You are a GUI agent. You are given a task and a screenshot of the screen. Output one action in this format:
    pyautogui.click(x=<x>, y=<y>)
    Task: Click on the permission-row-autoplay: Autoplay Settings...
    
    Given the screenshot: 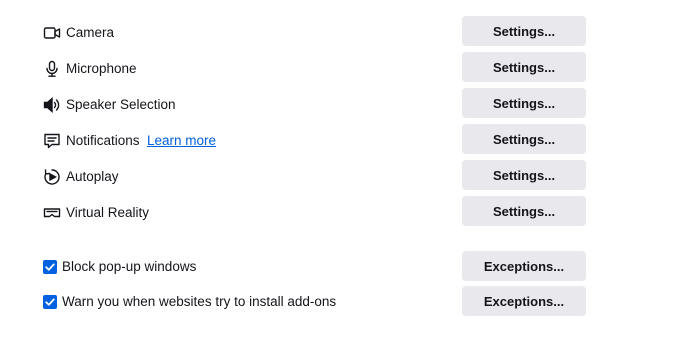 What is the action you would take?
    pyautogui.click(x=350, y=177)
    